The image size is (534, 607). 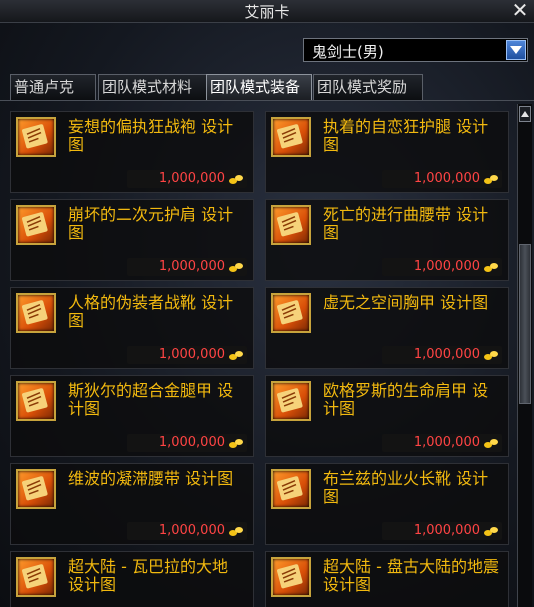 What do you see at coordinates (259, 87) in the screenshot?
I see `tab-team-equipment: 团队模式装备` at bounding box center [259, 87].